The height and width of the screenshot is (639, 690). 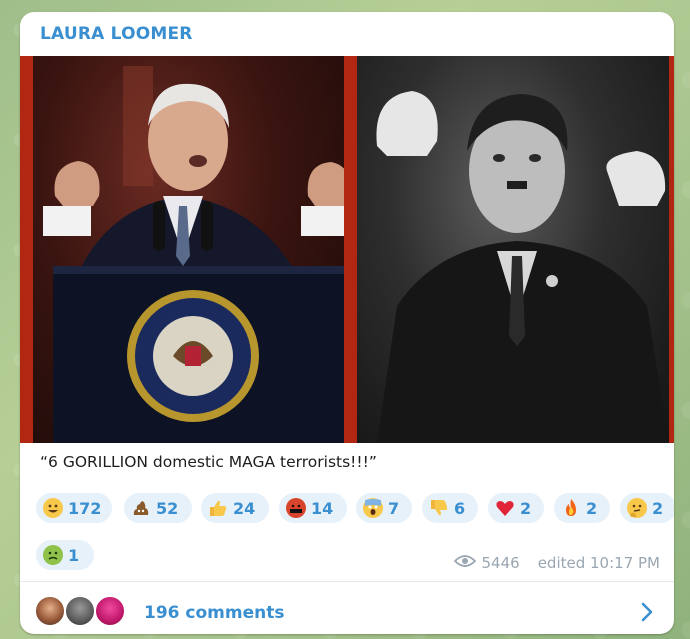 What do you see at coordinates (439, 508) in the screenshot?
I see `thumbs-down-icon` at bounding box center [439, 508].